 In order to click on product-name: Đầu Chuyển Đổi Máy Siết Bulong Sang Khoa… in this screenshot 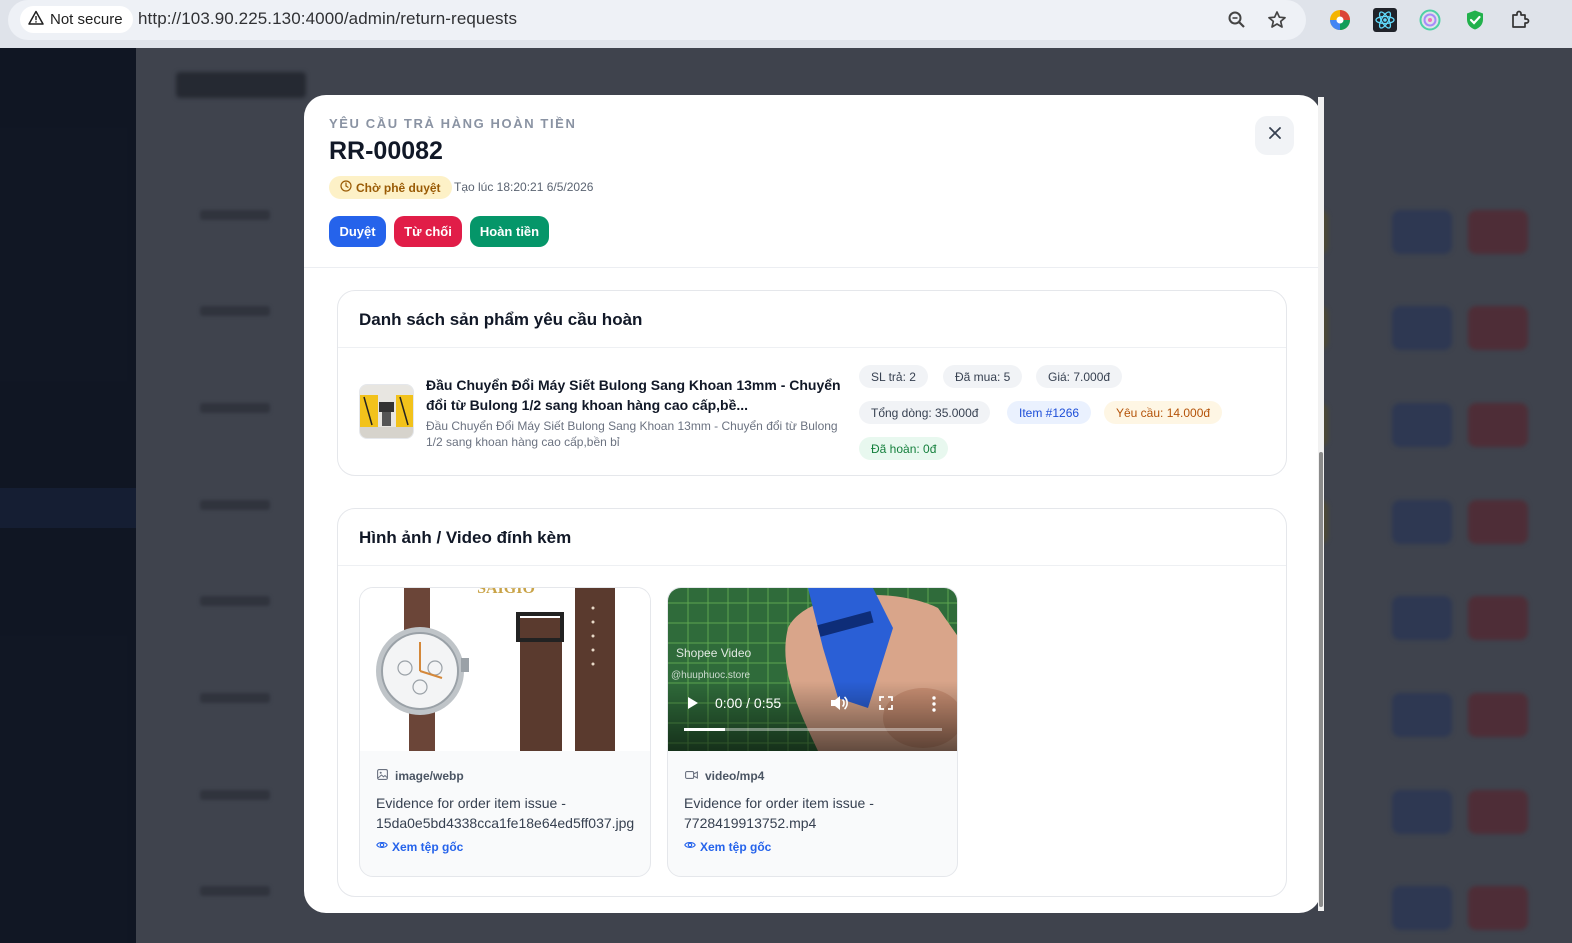, I will do `click(633, 395)`.